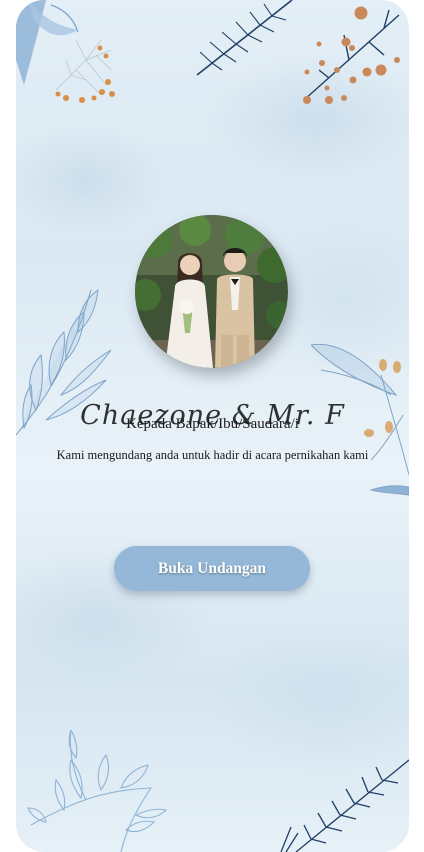  I want to click on top-left-foliage-decoration, so click(65, 51).